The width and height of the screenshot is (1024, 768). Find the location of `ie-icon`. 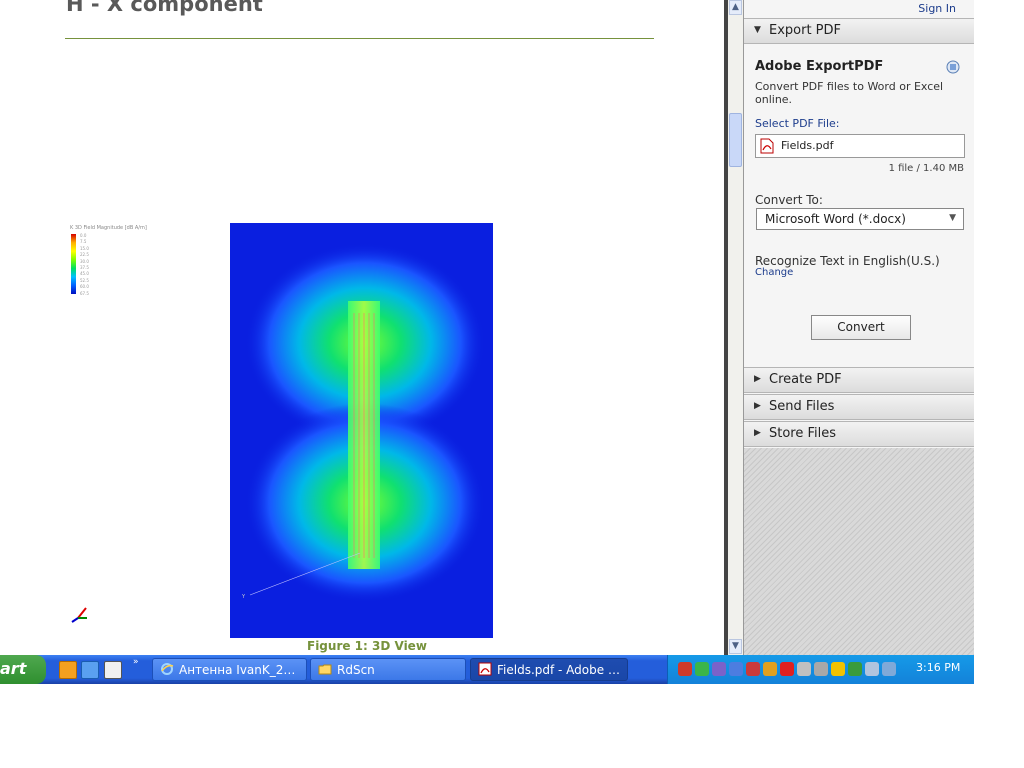

ie-icon is located at coordinates (167, 669).